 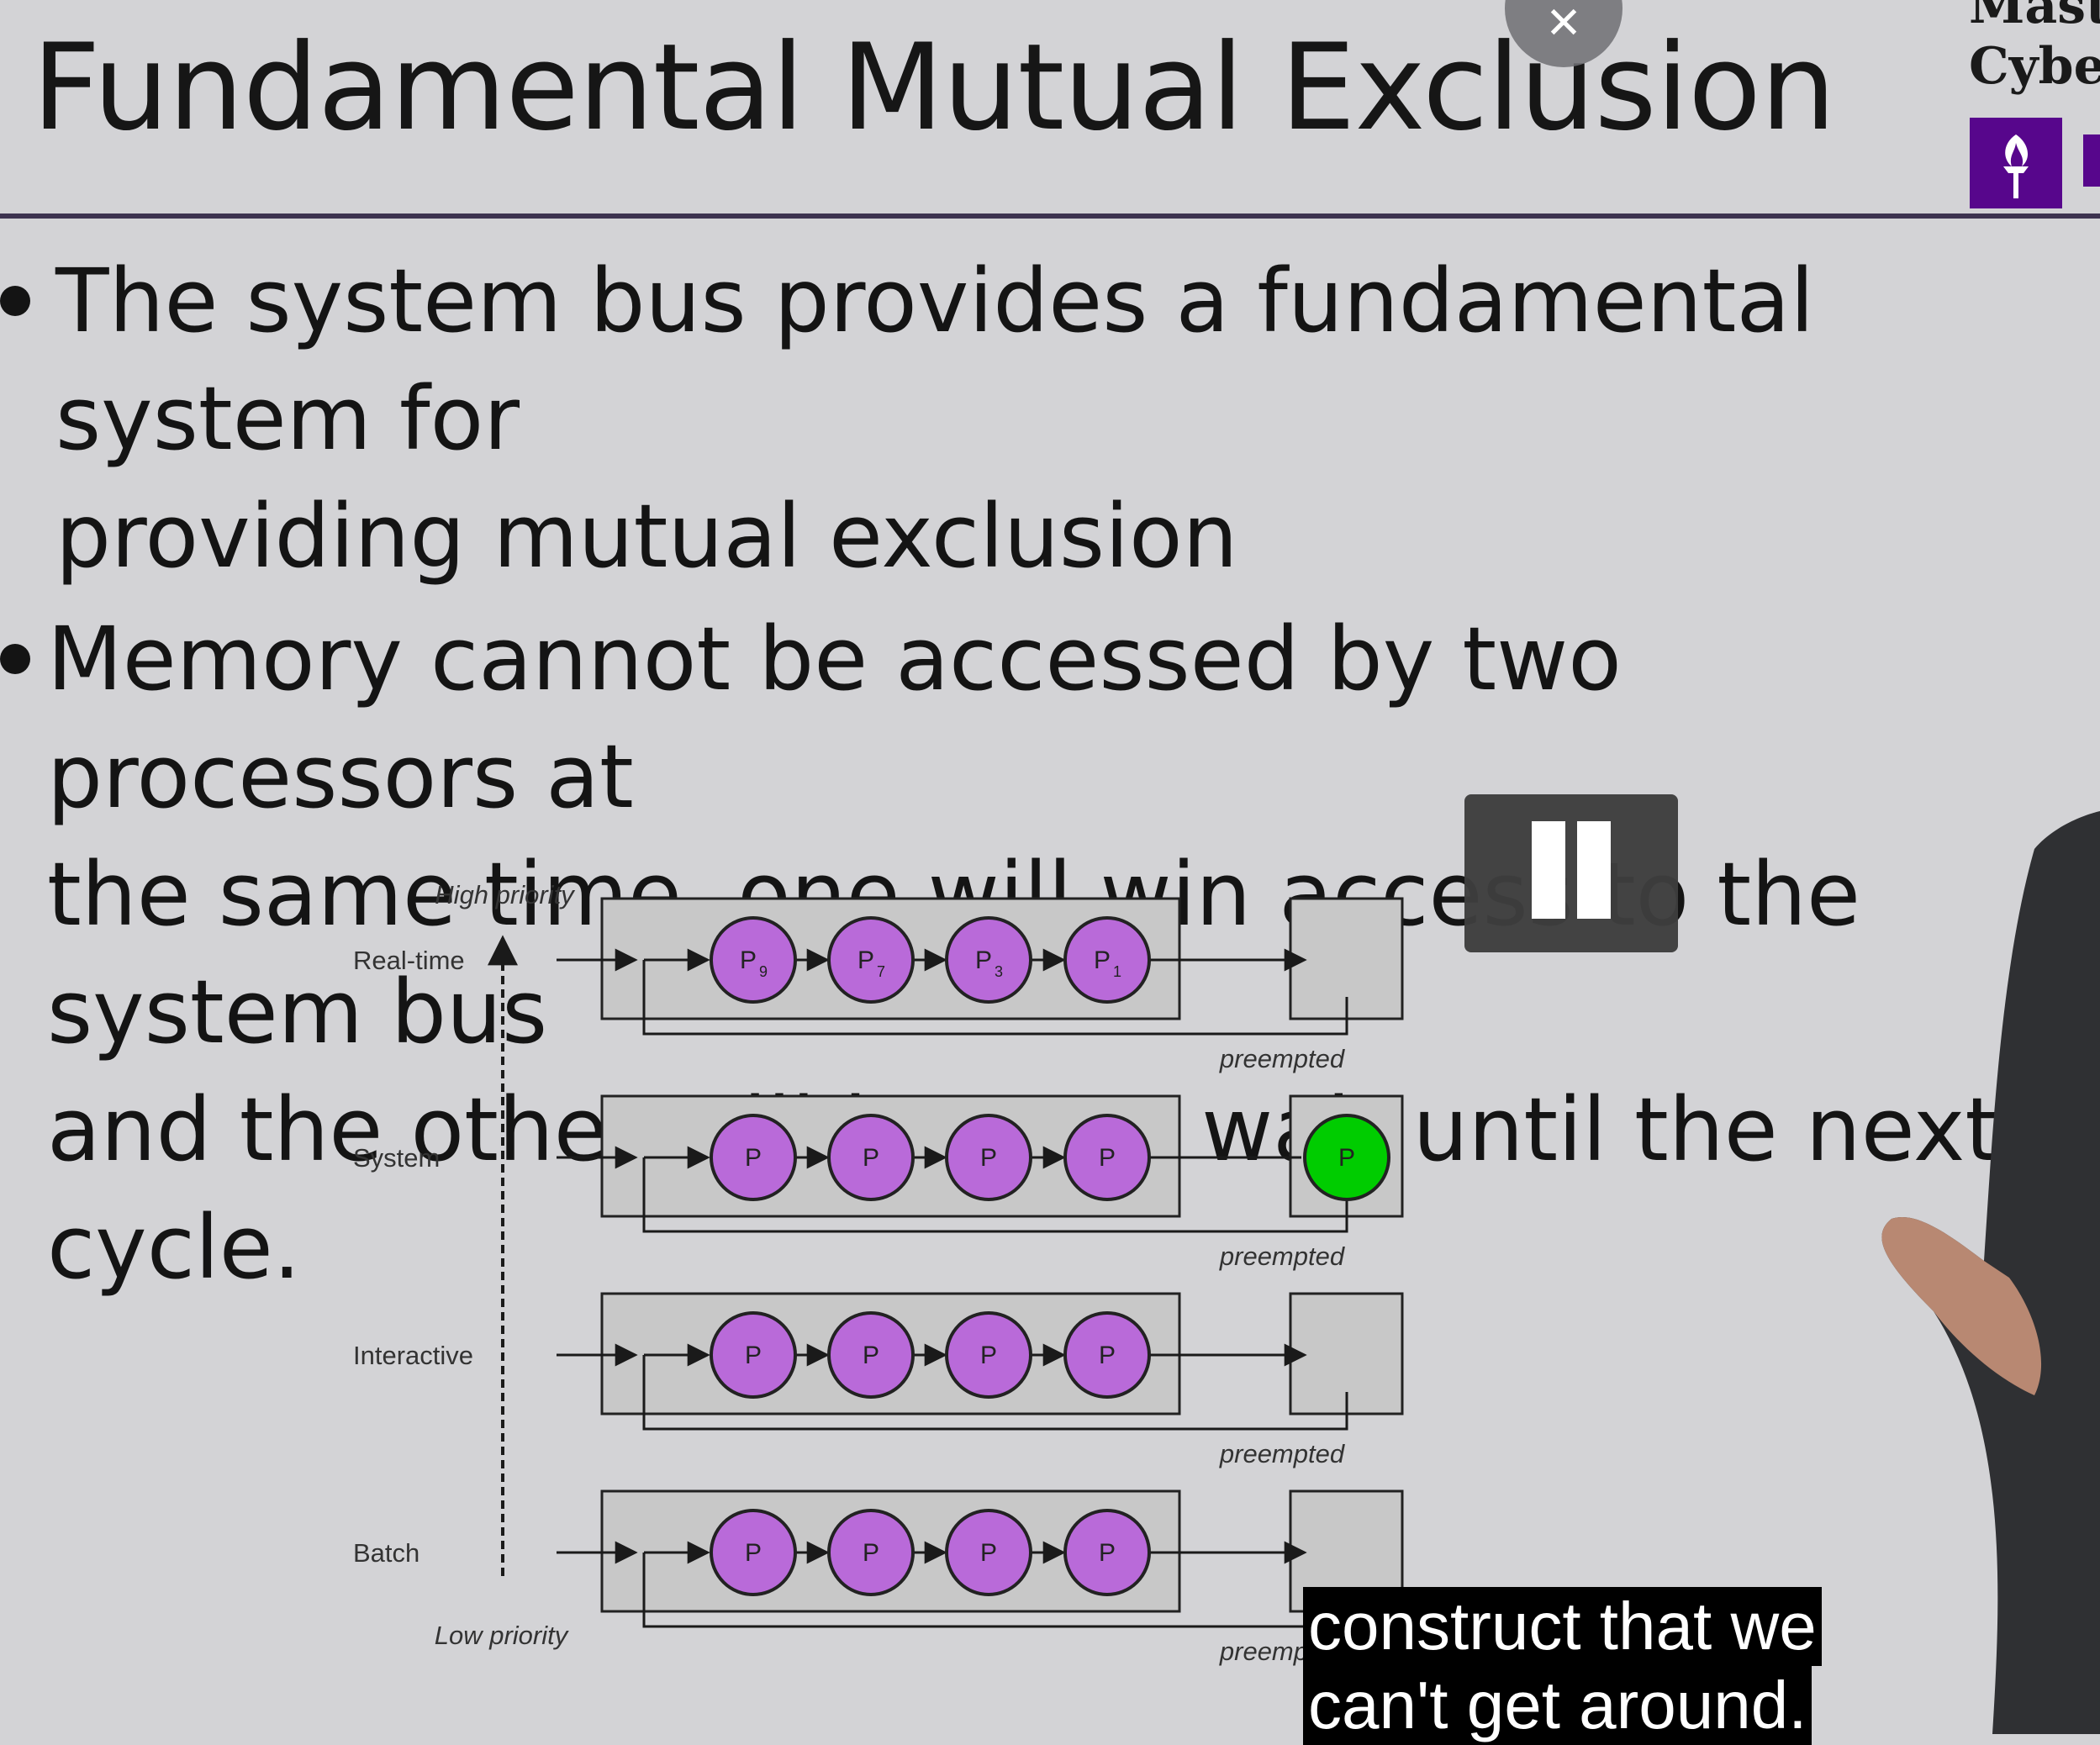 I want to click on subtitle-line: can't get around., so click(x=1557, y=1705).